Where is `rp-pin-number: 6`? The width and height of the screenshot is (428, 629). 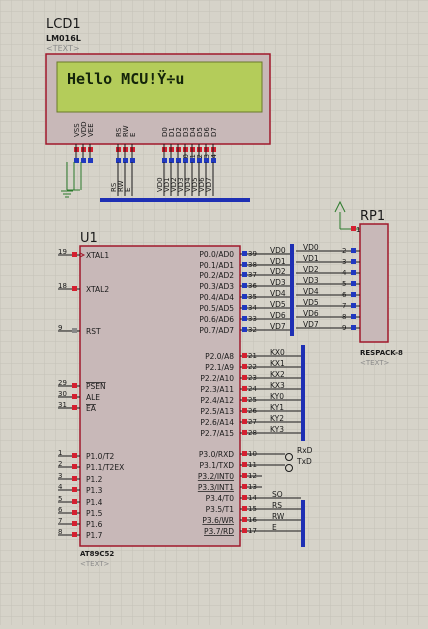 rp-pin-number: 6 is located at coordinates (344, 295).